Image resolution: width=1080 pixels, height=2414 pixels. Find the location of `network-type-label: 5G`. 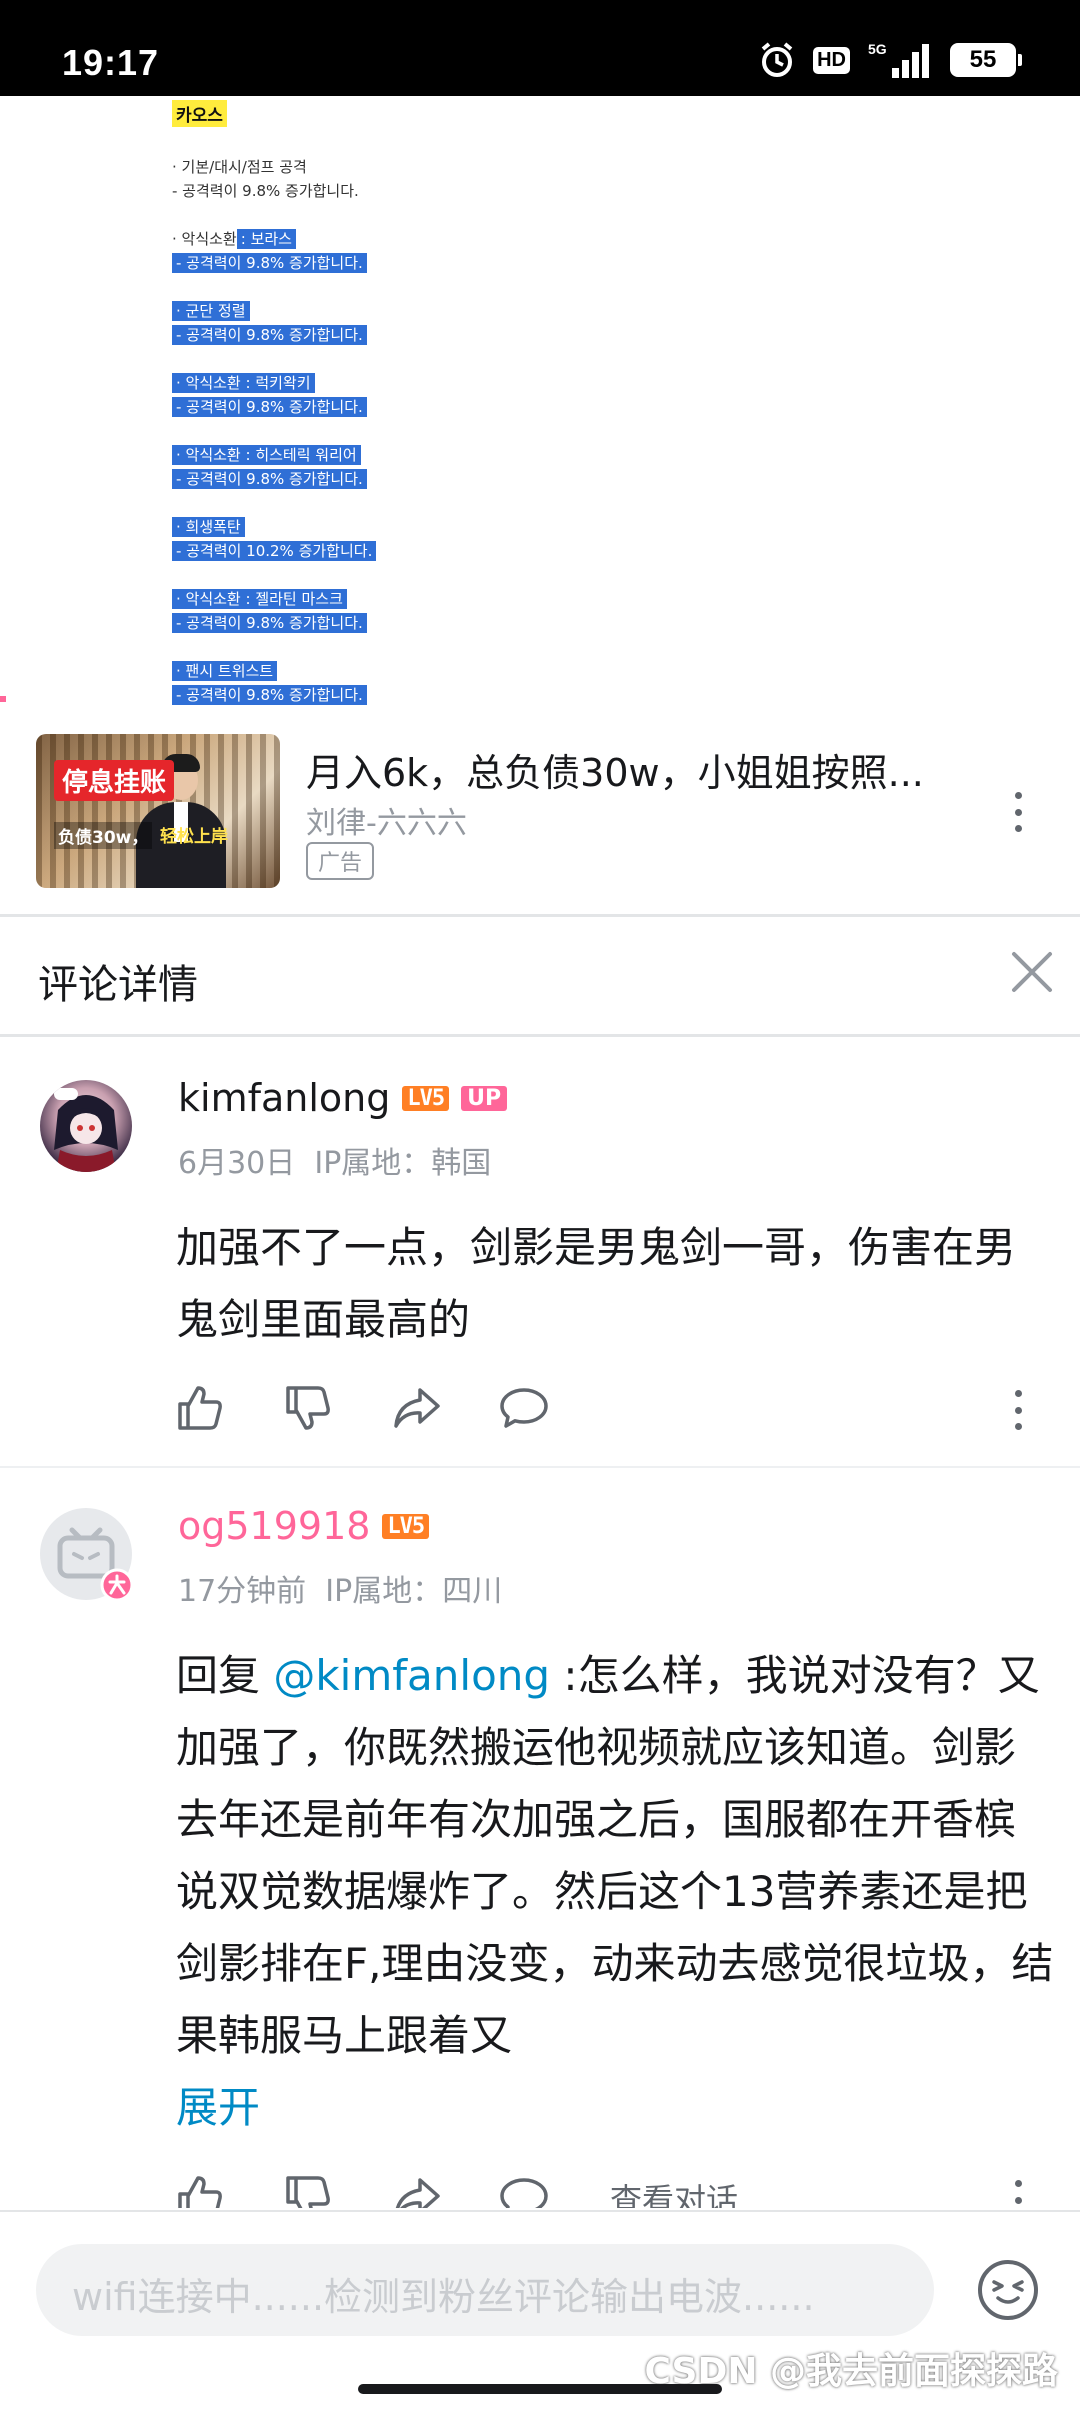

network-type-label: 5G is located at coordinates (877, 49).